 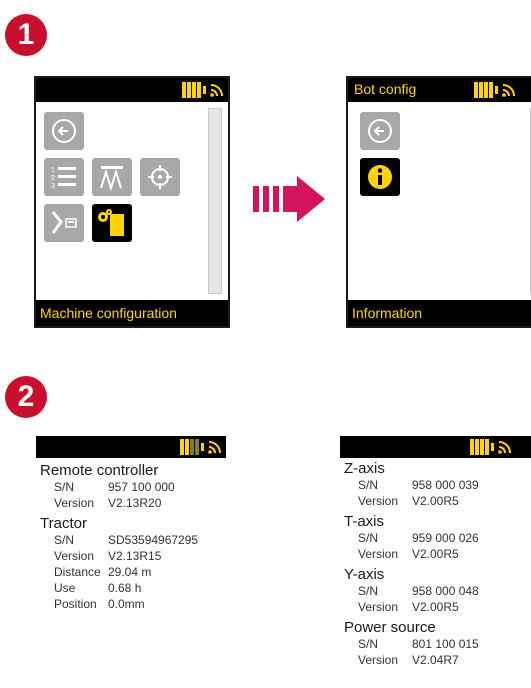 I want to click on footer-label: Machine configuration, so click(x=108, y=313).